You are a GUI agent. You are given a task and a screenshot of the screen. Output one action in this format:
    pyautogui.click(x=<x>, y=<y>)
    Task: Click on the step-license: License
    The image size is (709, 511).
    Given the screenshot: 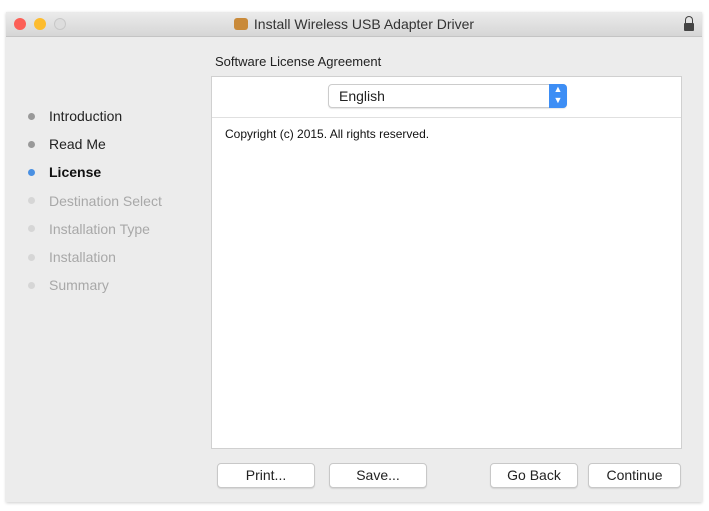 What is the action you would take?
    pyautogui.click(x=95, y=172)
    